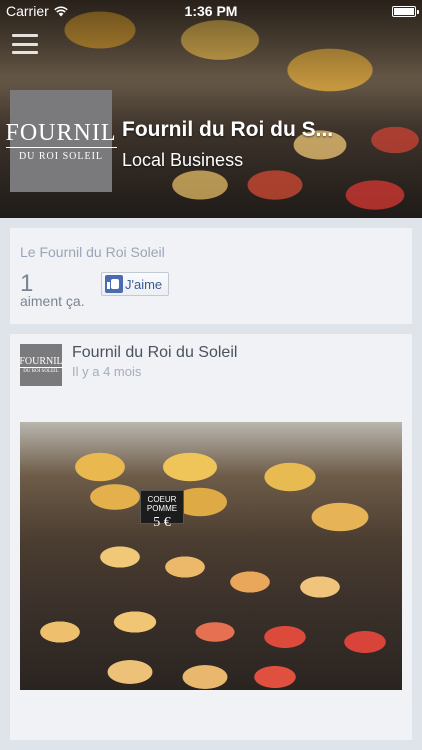 The image size is (422, 750). What do you see at coordinates (114, 284) in the screenshot?
I see `thumbs-up-icon` at bounding box center [114, 284].